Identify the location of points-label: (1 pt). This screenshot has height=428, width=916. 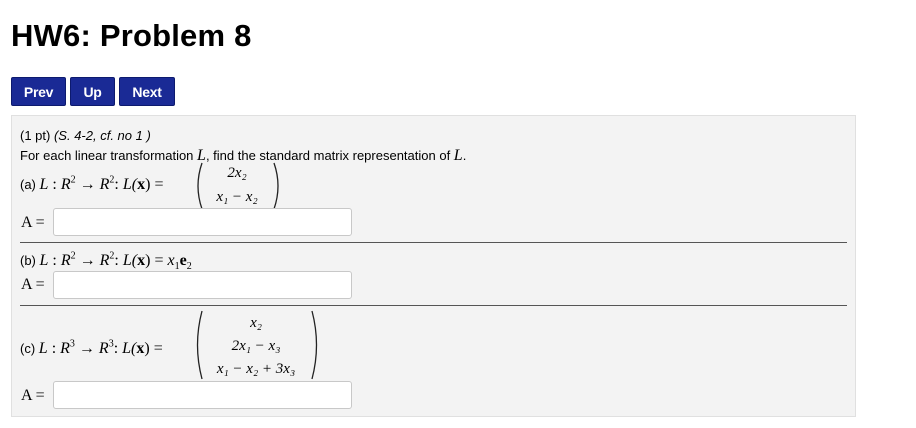
(37, 135).